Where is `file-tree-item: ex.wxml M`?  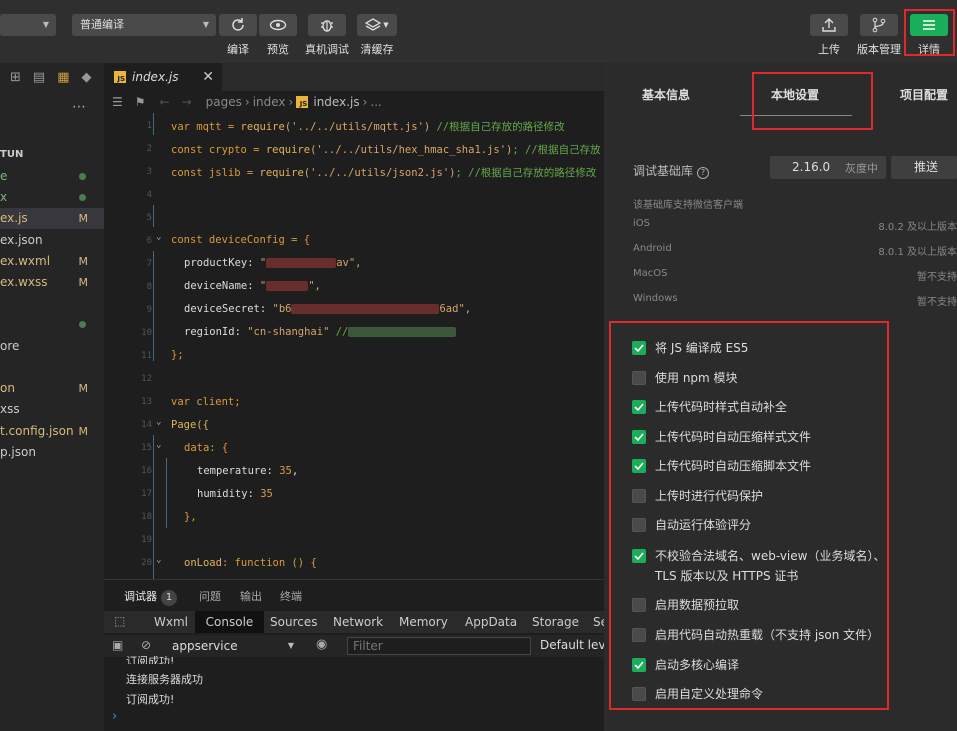 file-tree-item: ex.wxml M is located at coordinates (52, 261).